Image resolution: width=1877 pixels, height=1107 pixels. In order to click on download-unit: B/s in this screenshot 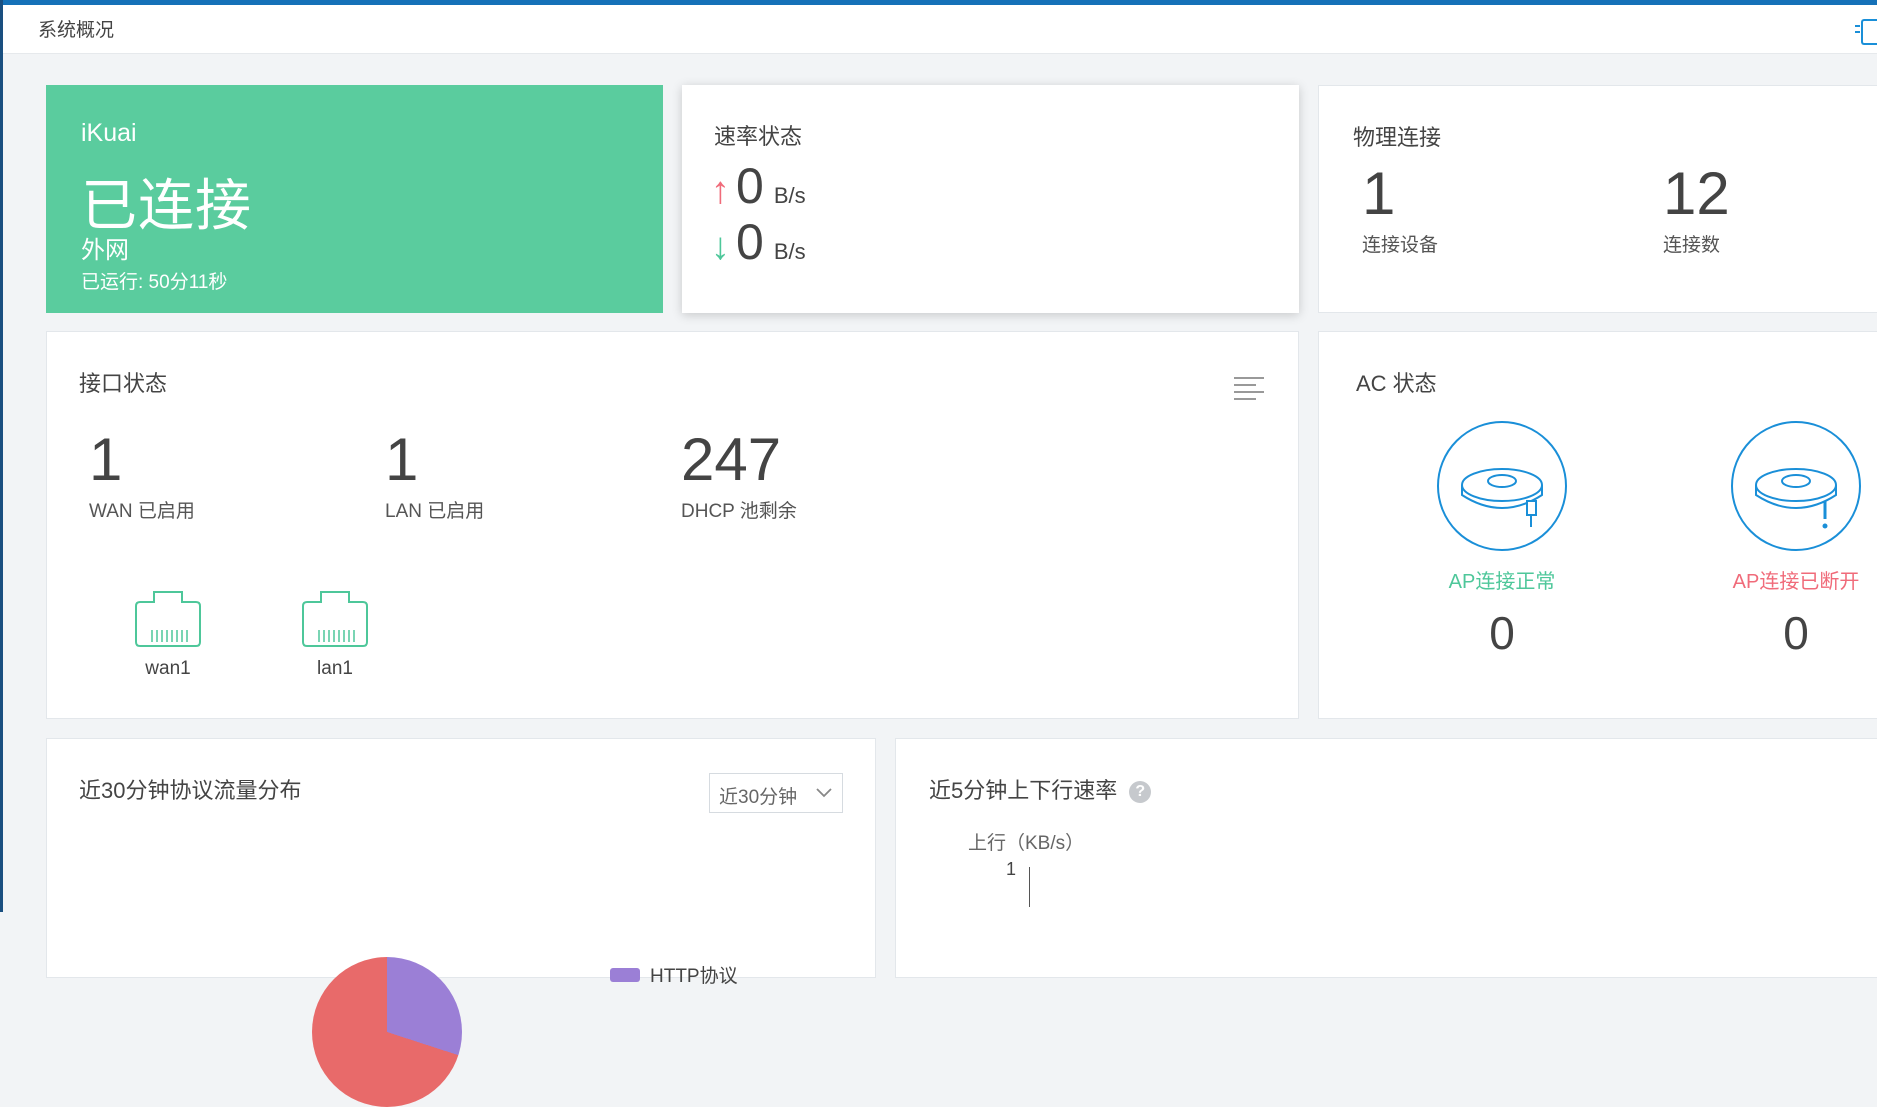, I will do `click(789, 251)`.